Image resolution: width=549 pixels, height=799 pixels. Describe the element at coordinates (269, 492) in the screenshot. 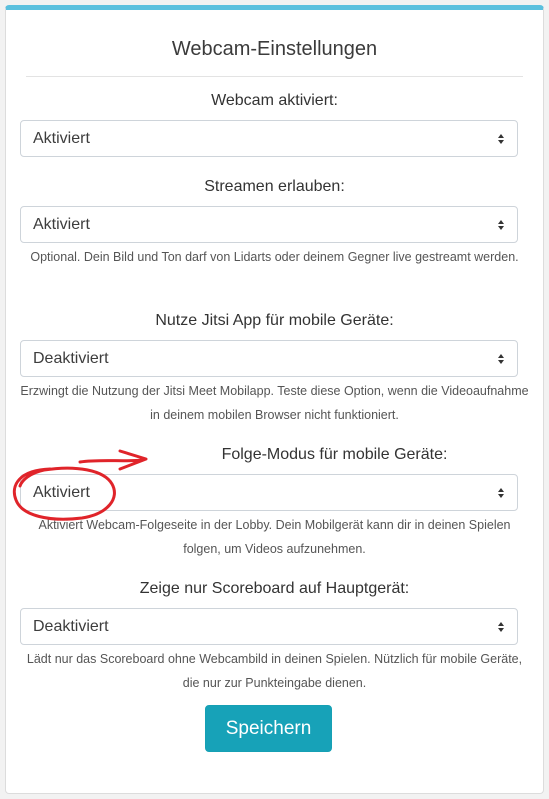

I see `follow-mode-select: Aktiviert` at that location.